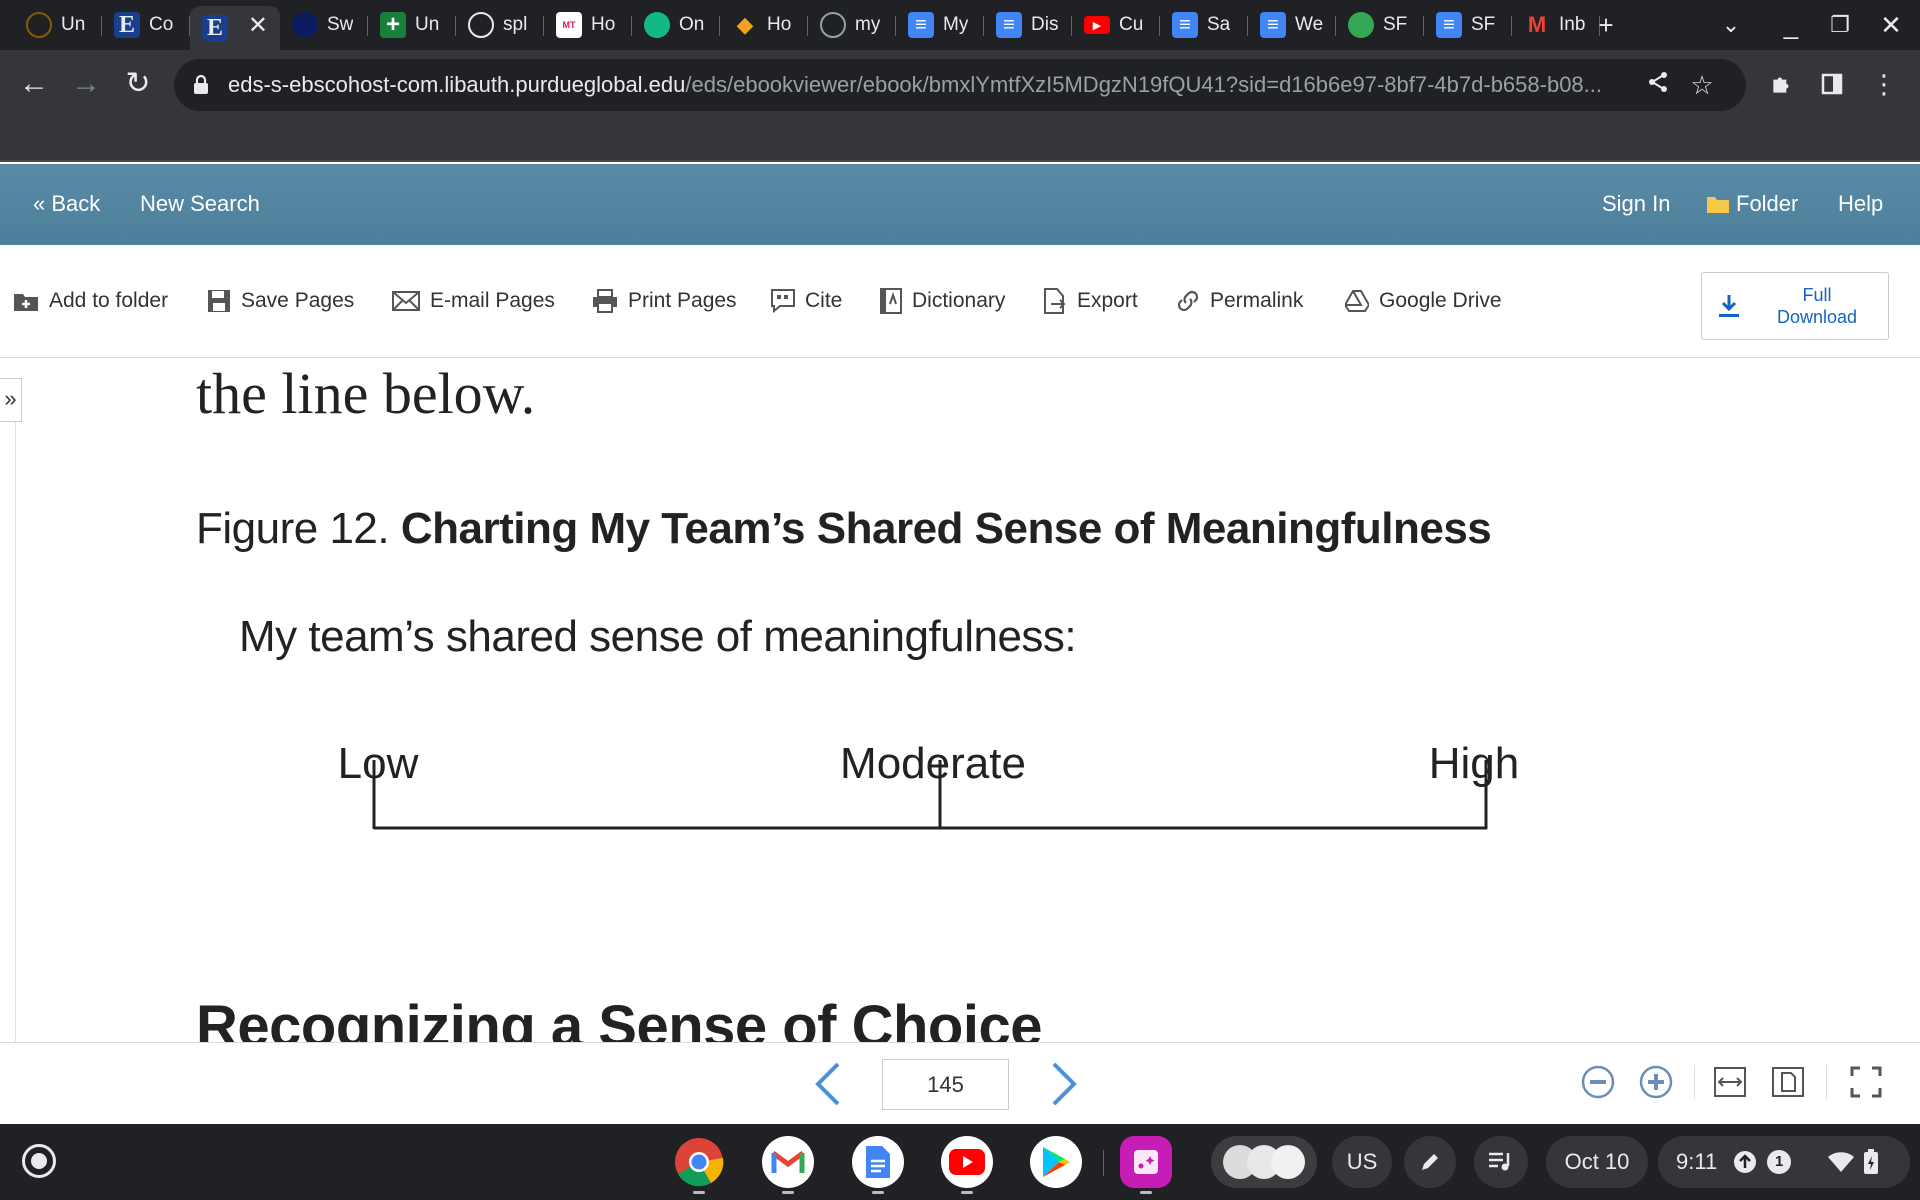 The height and width of the screenshot is (1200, 1920). Describe the element at coordinates (86, 84) in the screenshot. I see `forward-arrow-icon: →` at that location.